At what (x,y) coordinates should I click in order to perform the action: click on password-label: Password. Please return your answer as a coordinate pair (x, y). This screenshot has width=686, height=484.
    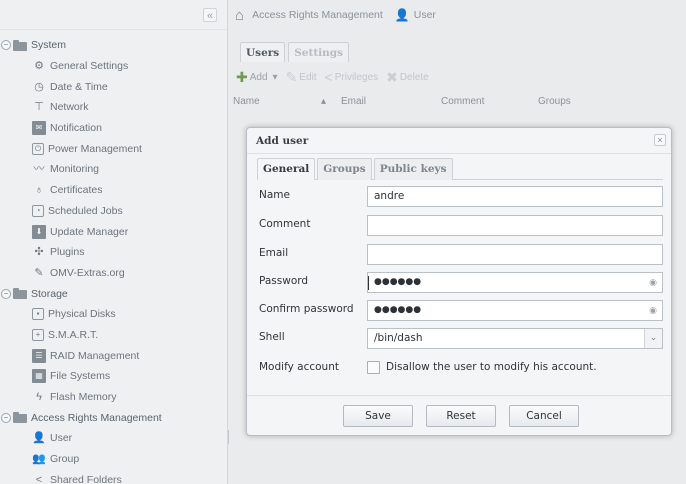
    Looking at the image, I should click on (284, 281).